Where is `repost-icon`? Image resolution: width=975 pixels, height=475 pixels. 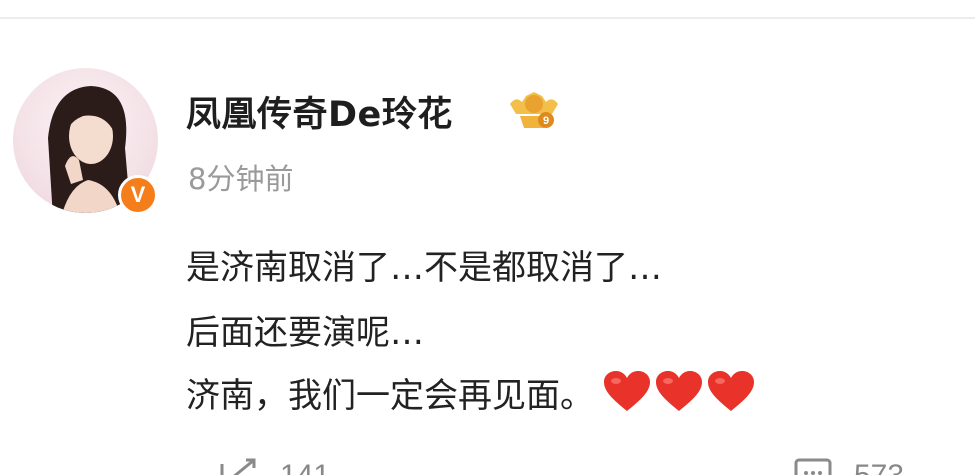
repost-icon is located at coordinates (238, 466).